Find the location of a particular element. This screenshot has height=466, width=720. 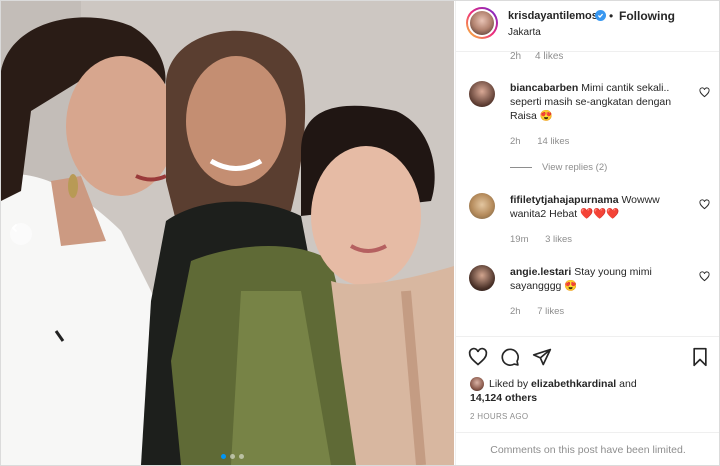

liked-by-and: and is located at coordinates (628, 384).